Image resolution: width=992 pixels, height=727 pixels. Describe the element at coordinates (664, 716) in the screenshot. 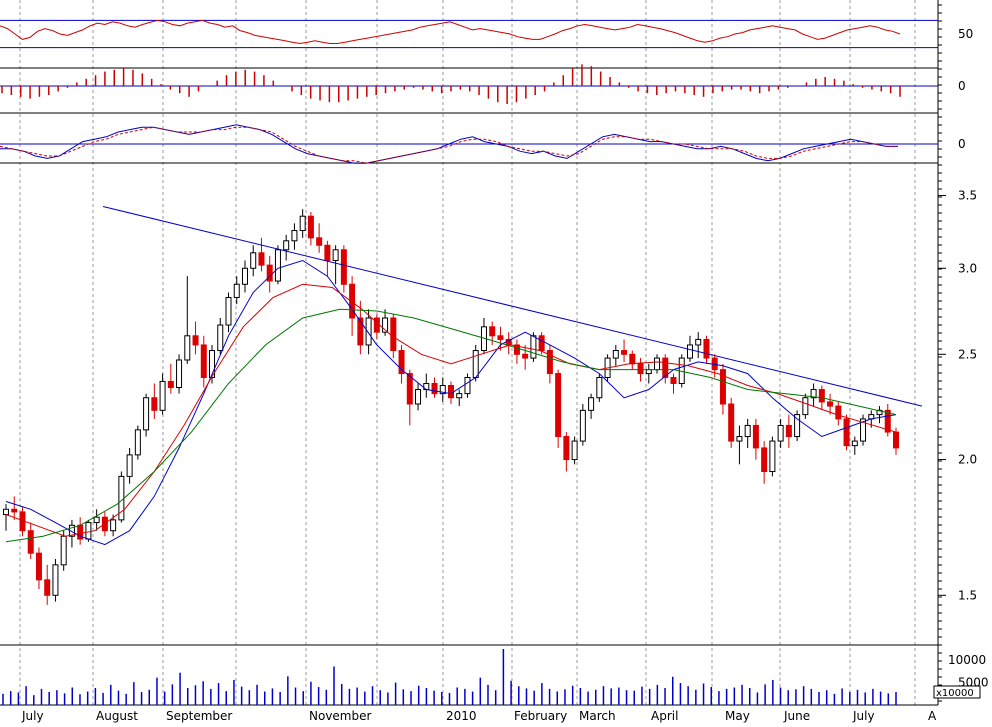

I see `x-axis-label: April` at that location.